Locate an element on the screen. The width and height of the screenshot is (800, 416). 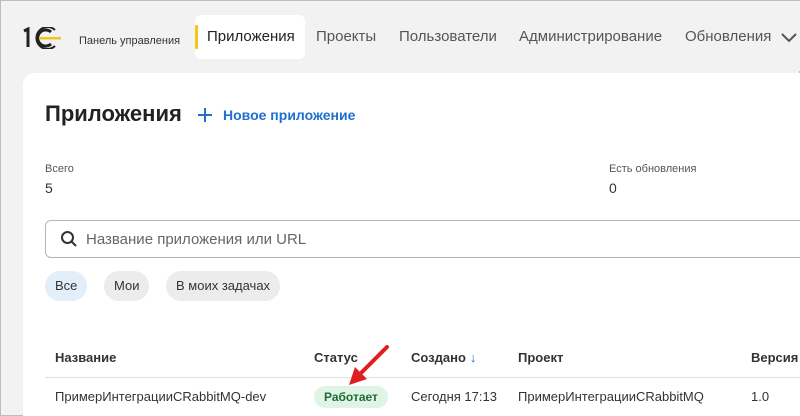
cell-app-name: ПримерИнтеграцииCRabbitMQ-dev is located at coordinates (160, 396).